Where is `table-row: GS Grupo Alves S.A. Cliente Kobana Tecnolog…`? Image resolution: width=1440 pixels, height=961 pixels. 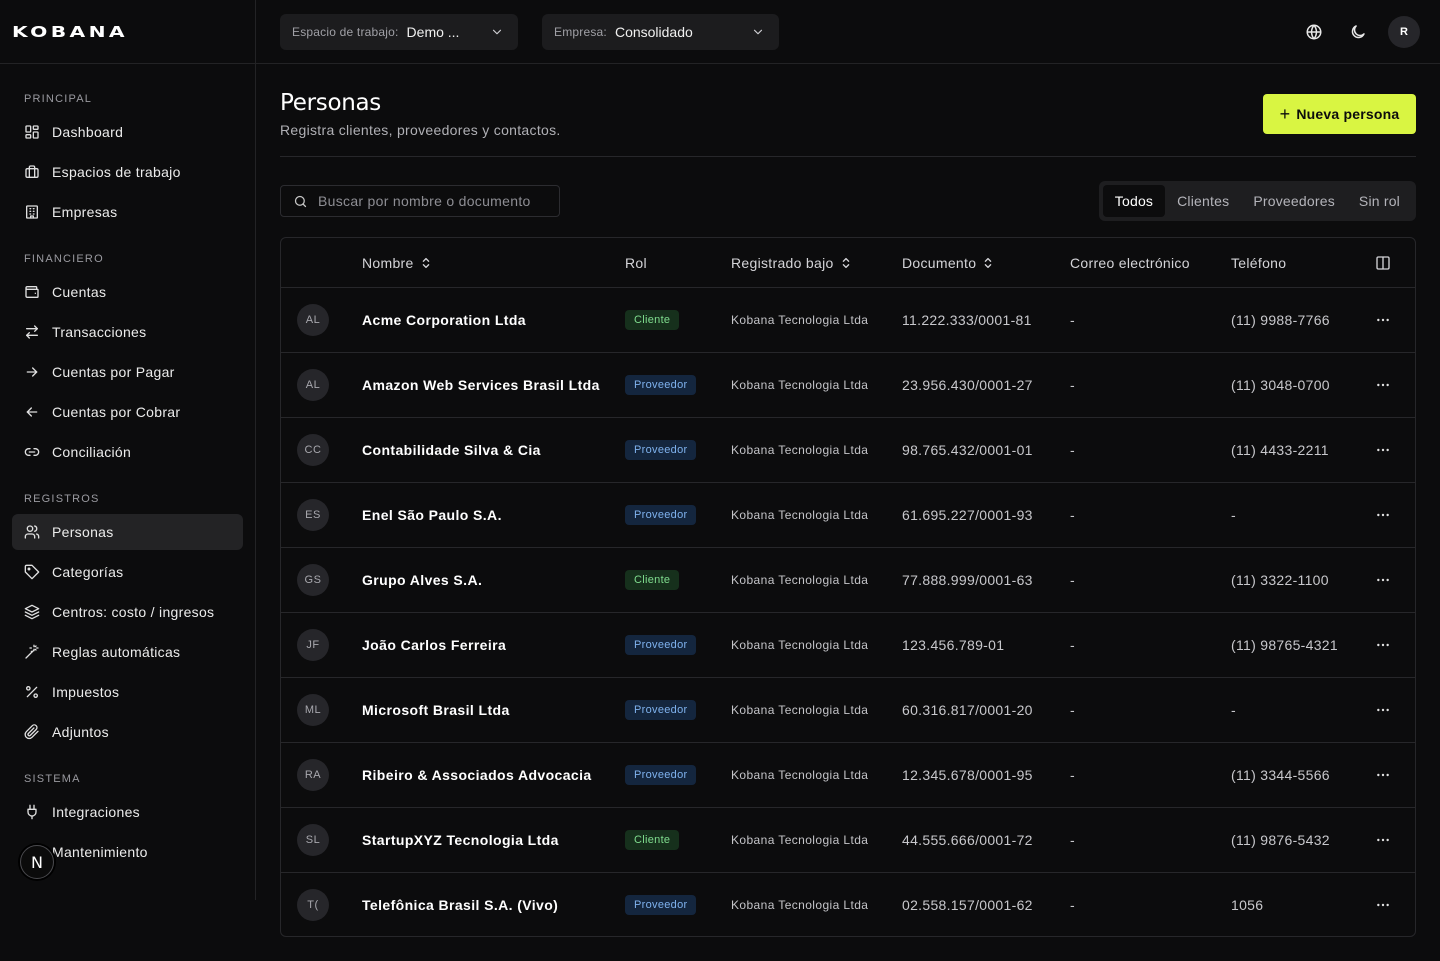 table-row: GS Grupo Alves S.A. Cliente Kobana Tecnolog… is located at coordinates (848, 580).